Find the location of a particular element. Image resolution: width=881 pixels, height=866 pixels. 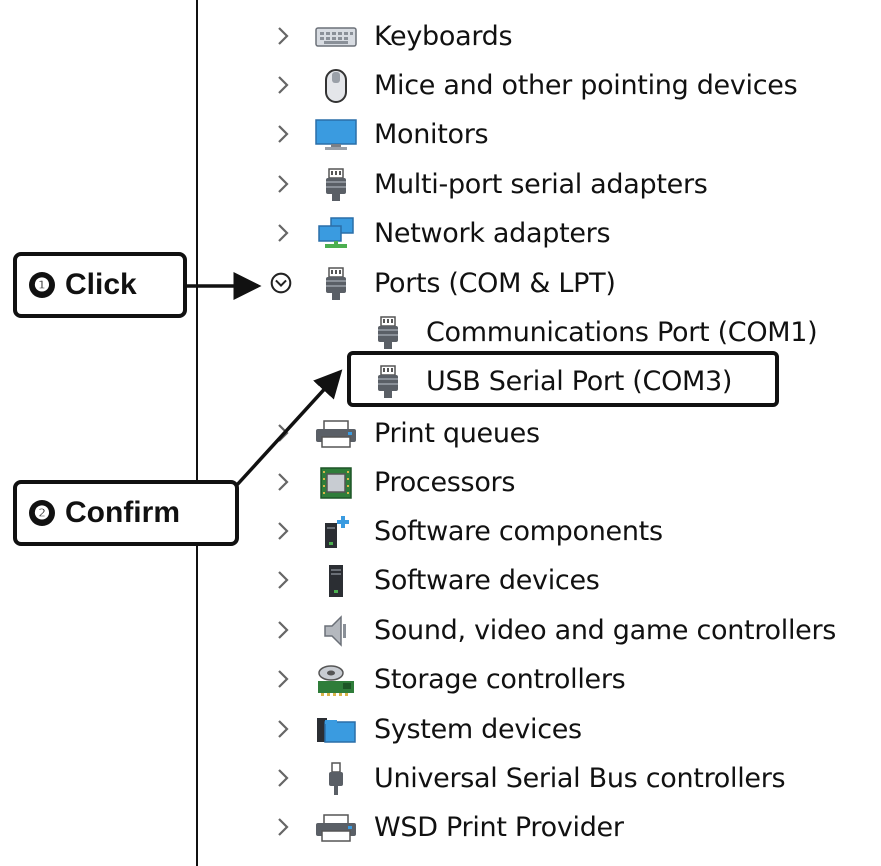

arrow-confirm is located at coordinates (288, 428).